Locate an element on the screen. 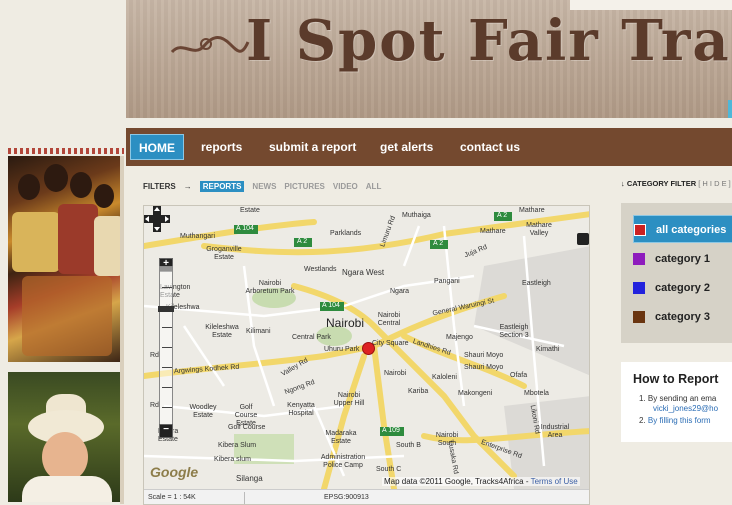 The width and height of the screenshot is (732, 505). map-label: Shauri Moyo is located at coordinates (484, 367).